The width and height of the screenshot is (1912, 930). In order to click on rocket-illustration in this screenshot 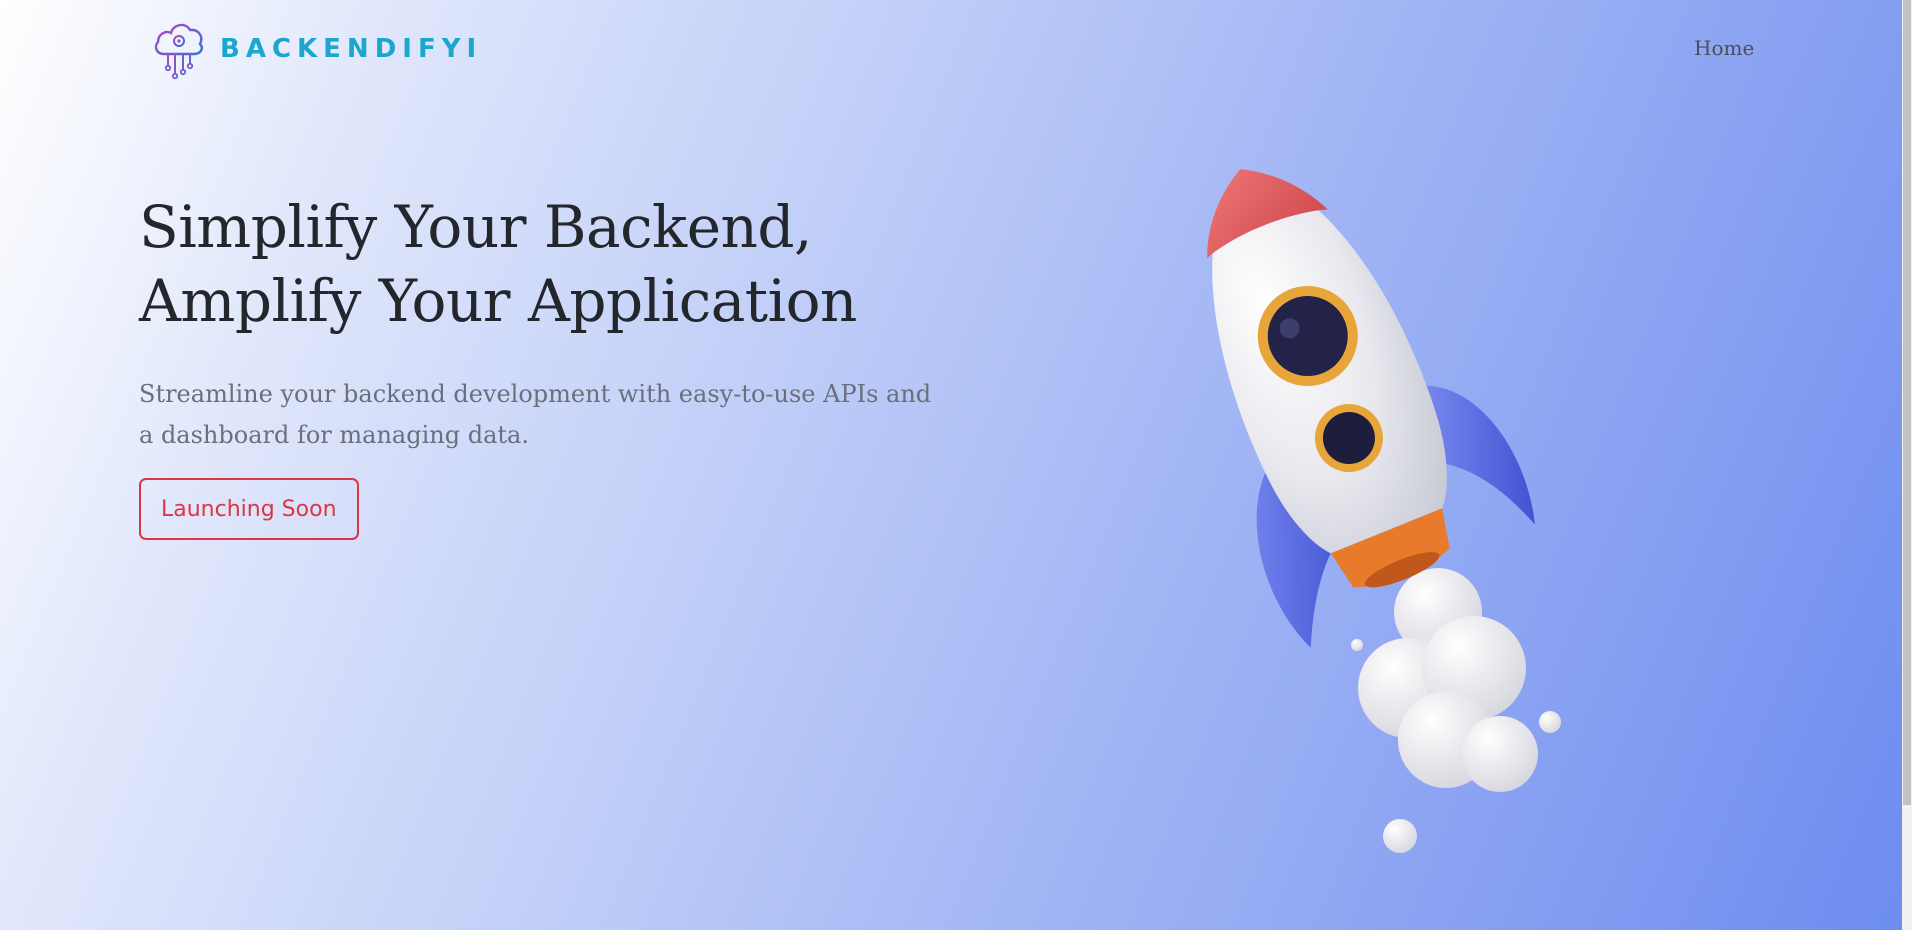, I will do `click(1384, 511)`.